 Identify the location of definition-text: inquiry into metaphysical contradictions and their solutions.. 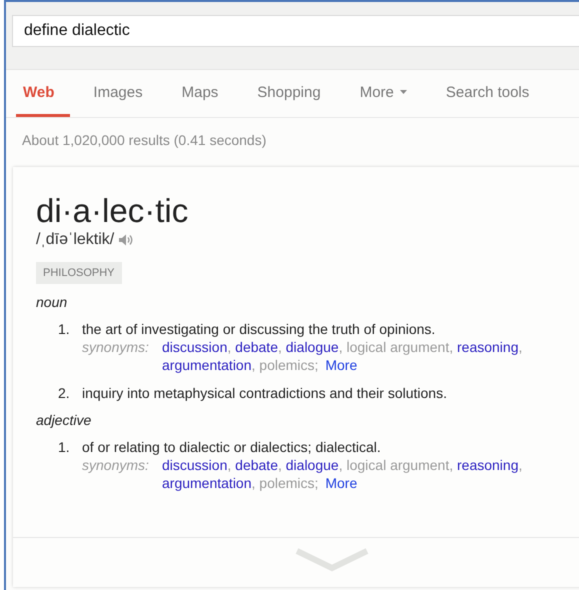
(264, 393).